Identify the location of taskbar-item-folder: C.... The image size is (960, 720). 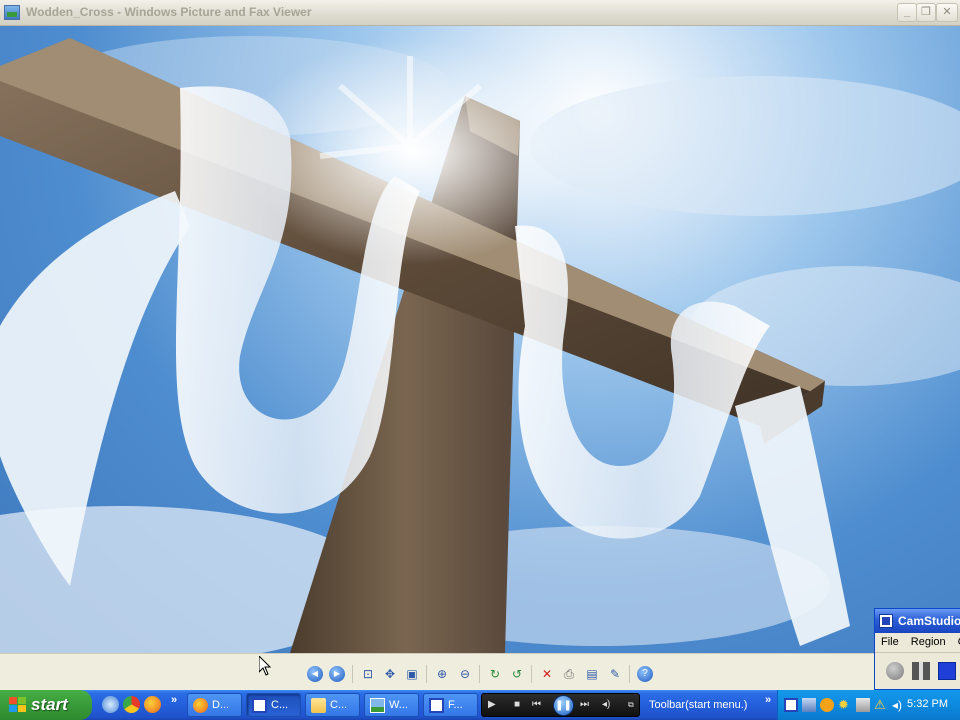
(332, 705).